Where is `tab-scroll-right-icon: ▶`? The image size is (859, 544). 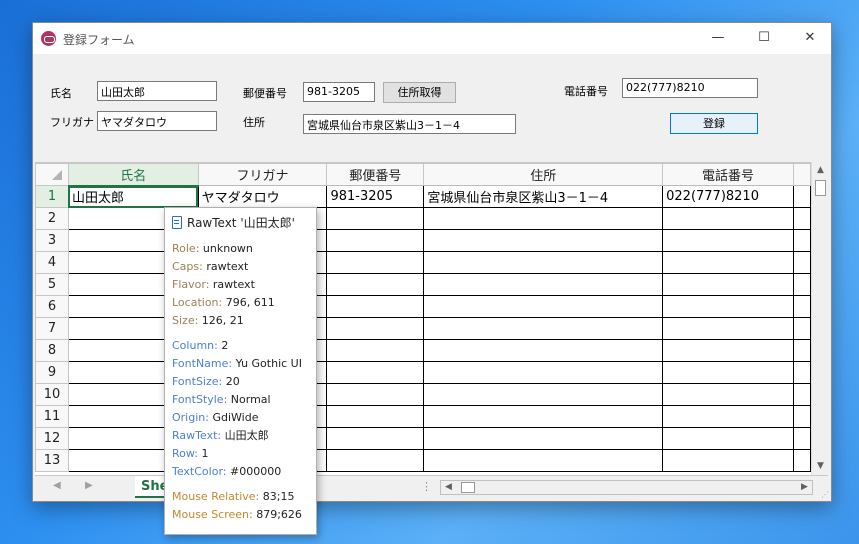
tab-scroll-right-icon: ▶ is located at coordinates (89, 485).